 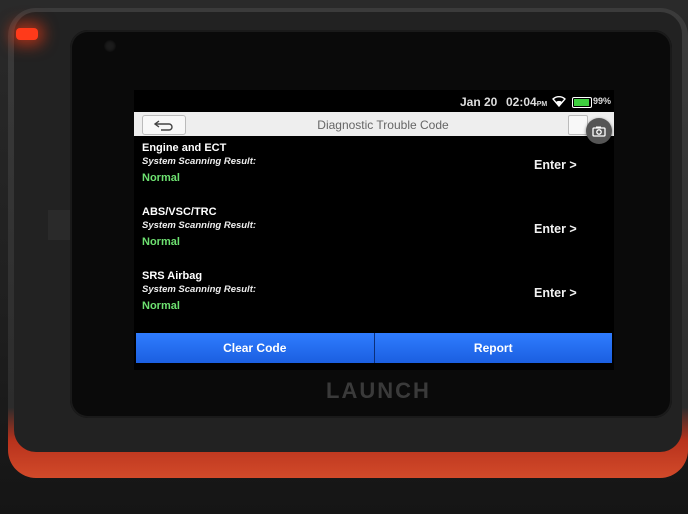 I want to click on action-bar: Clear Code Report, so click(x=374, y=348).